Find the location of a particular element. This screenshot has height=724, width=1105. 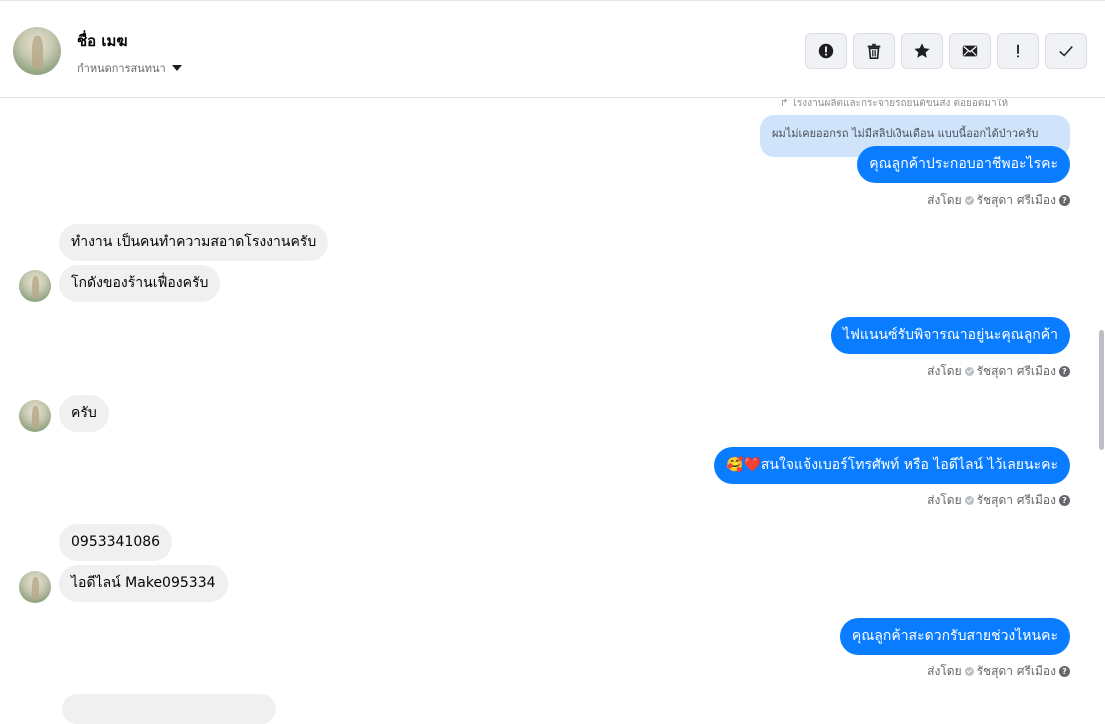

envelope-icon is located at coordinates (970, 51).